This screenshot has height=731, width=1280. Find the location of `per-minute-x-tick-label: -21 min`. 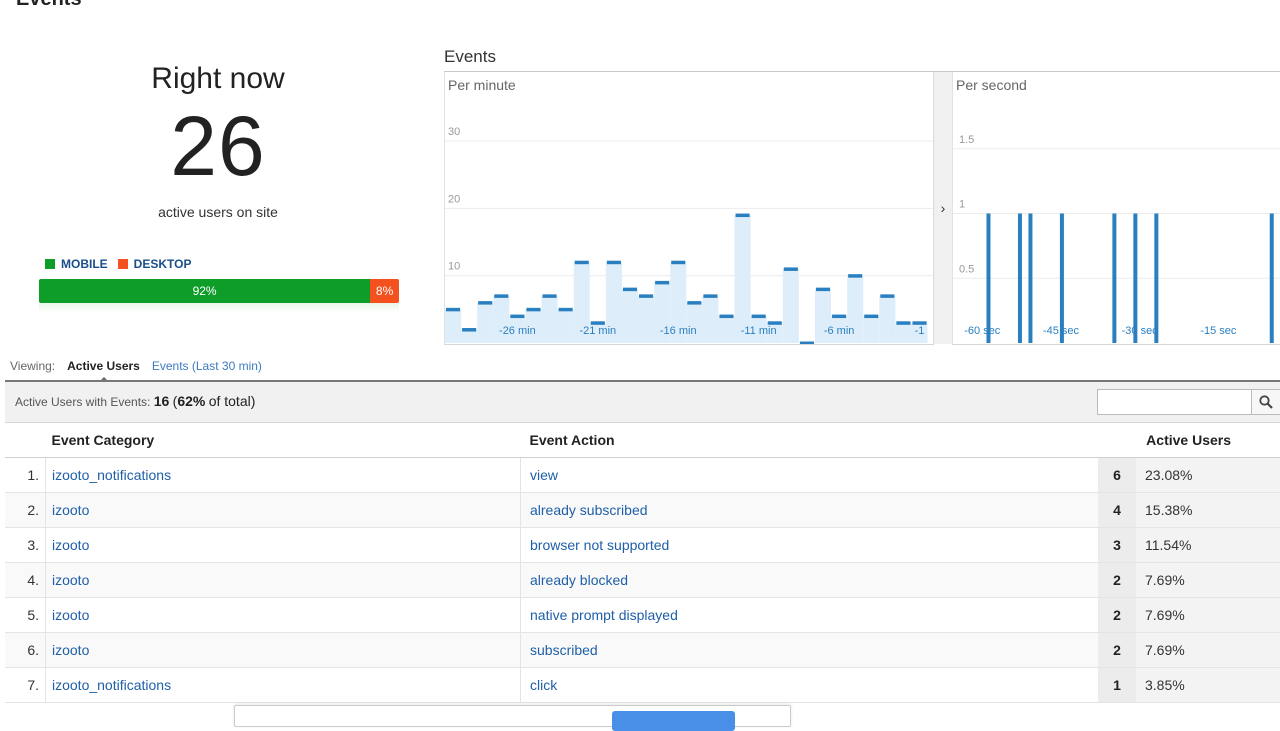

per-minute-x-tick-label: -21 min is located at coordinates (597, 331).